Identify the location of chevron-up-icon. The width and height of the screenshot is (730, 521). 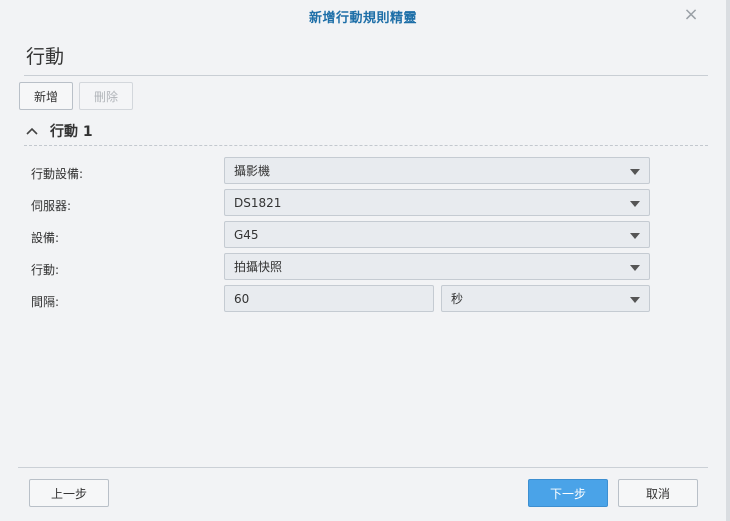
(32, 131).